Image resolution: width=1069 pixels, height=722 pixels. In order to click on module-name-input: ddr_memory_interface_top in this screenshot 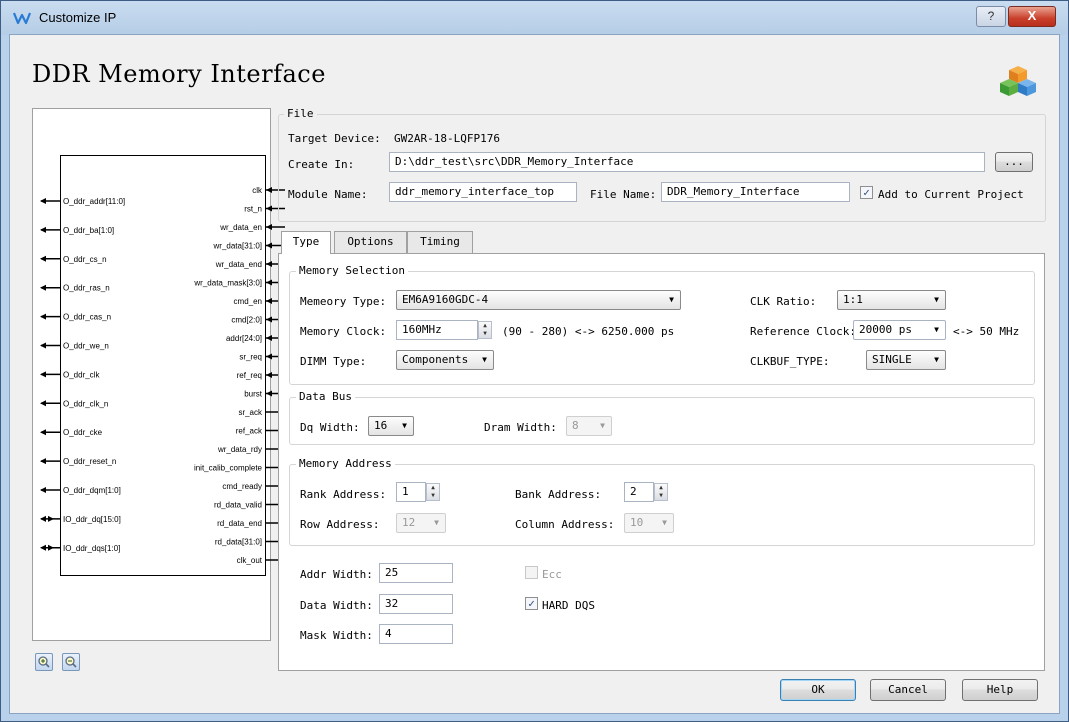, I will do `click(483, 192)`.